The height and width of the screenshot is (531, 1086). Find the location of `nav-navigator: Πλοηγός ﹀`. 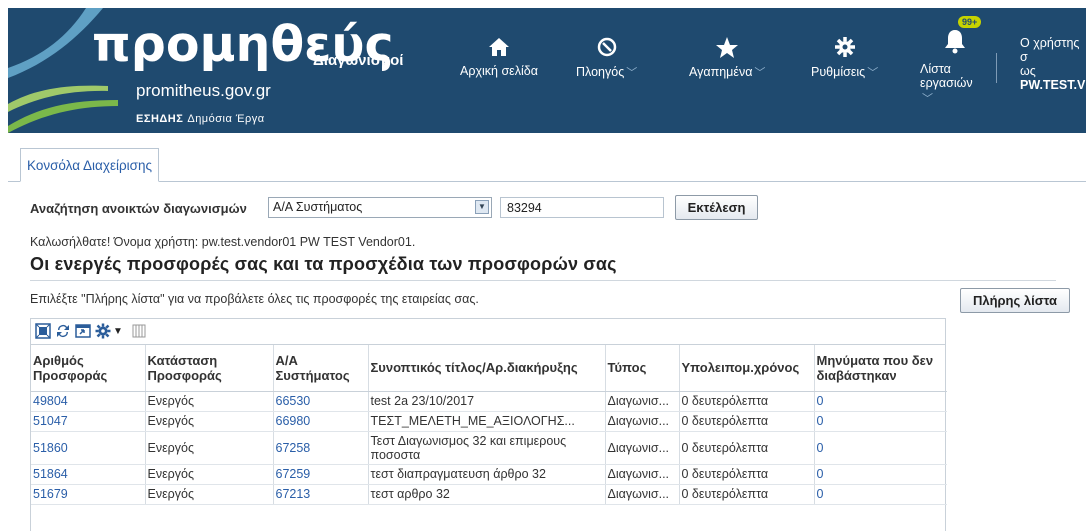

nav-navigator: Πλοηγός ﹀ is located at coordinates (606, 58).